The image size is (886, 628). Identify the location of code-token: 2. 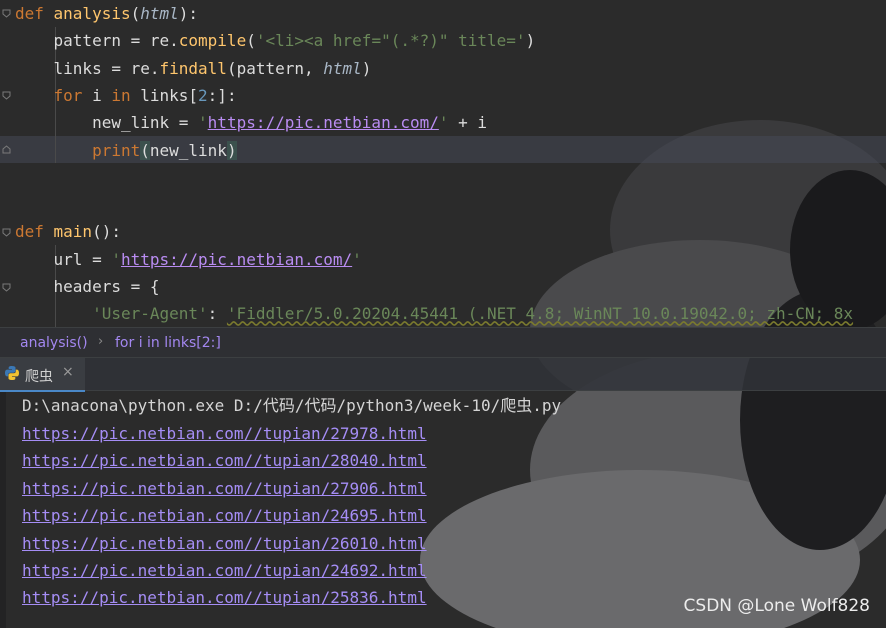
(203, 95).